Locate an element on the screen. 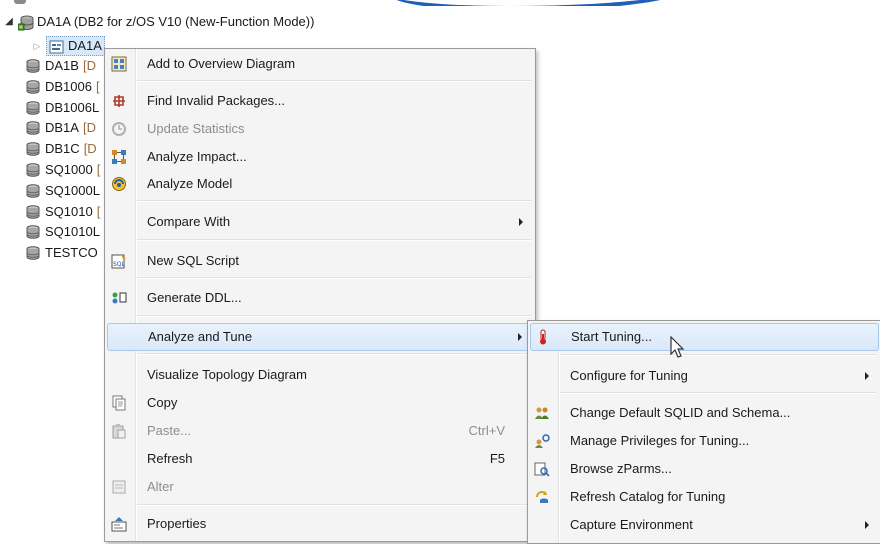 This screenshot has width=880, height=544. menu-item-new-sql-script: SQL New SQL Script is located at coordinates (320, 261).